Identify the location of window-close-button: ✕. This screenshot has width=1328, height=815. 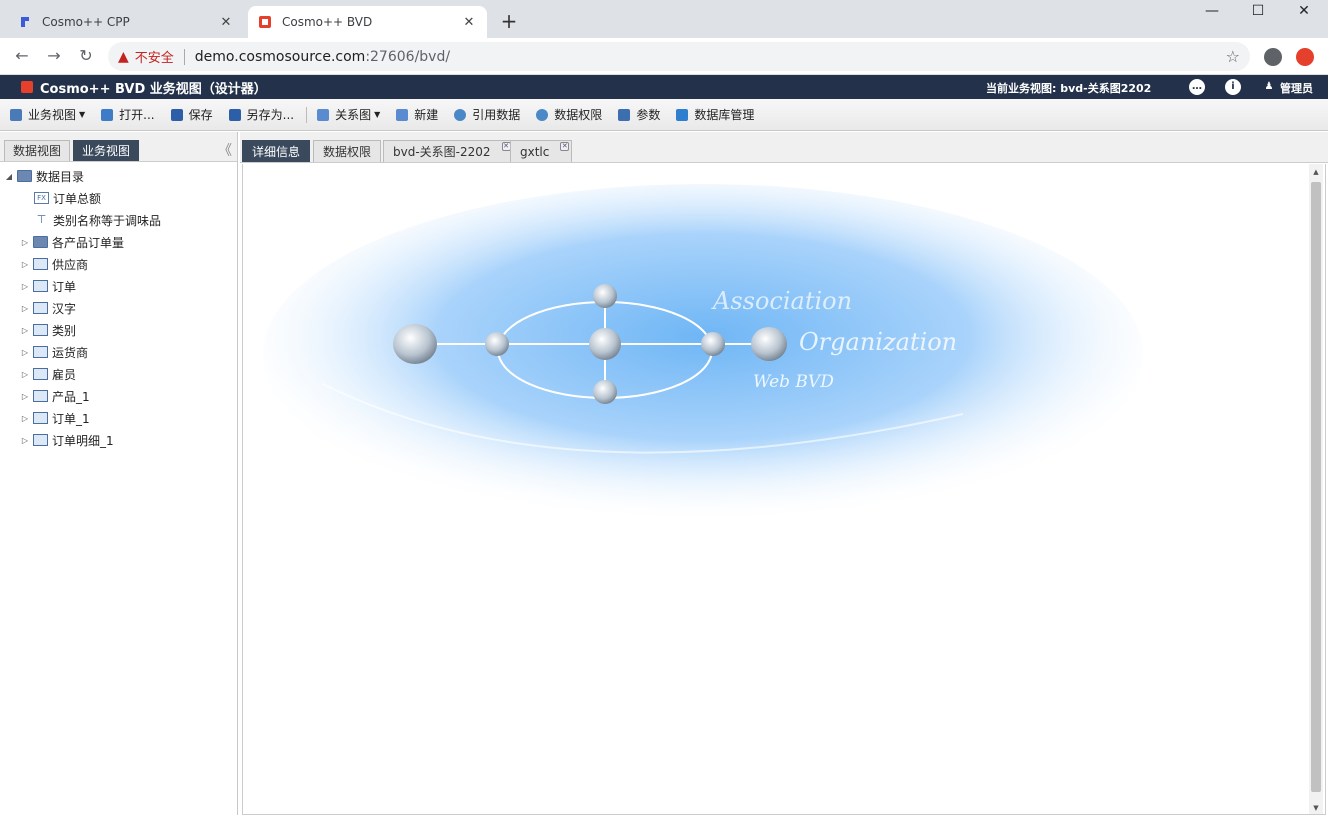
(1304, 11).